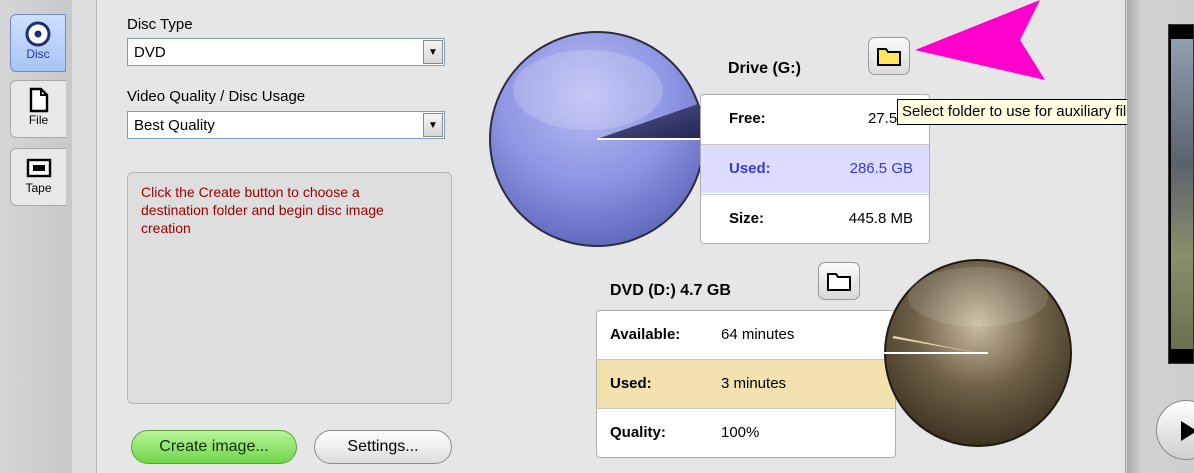 Image resolution: width=1194 pixels, height=473 pixels. I want to click on tab-file: File, so click(38, 109).